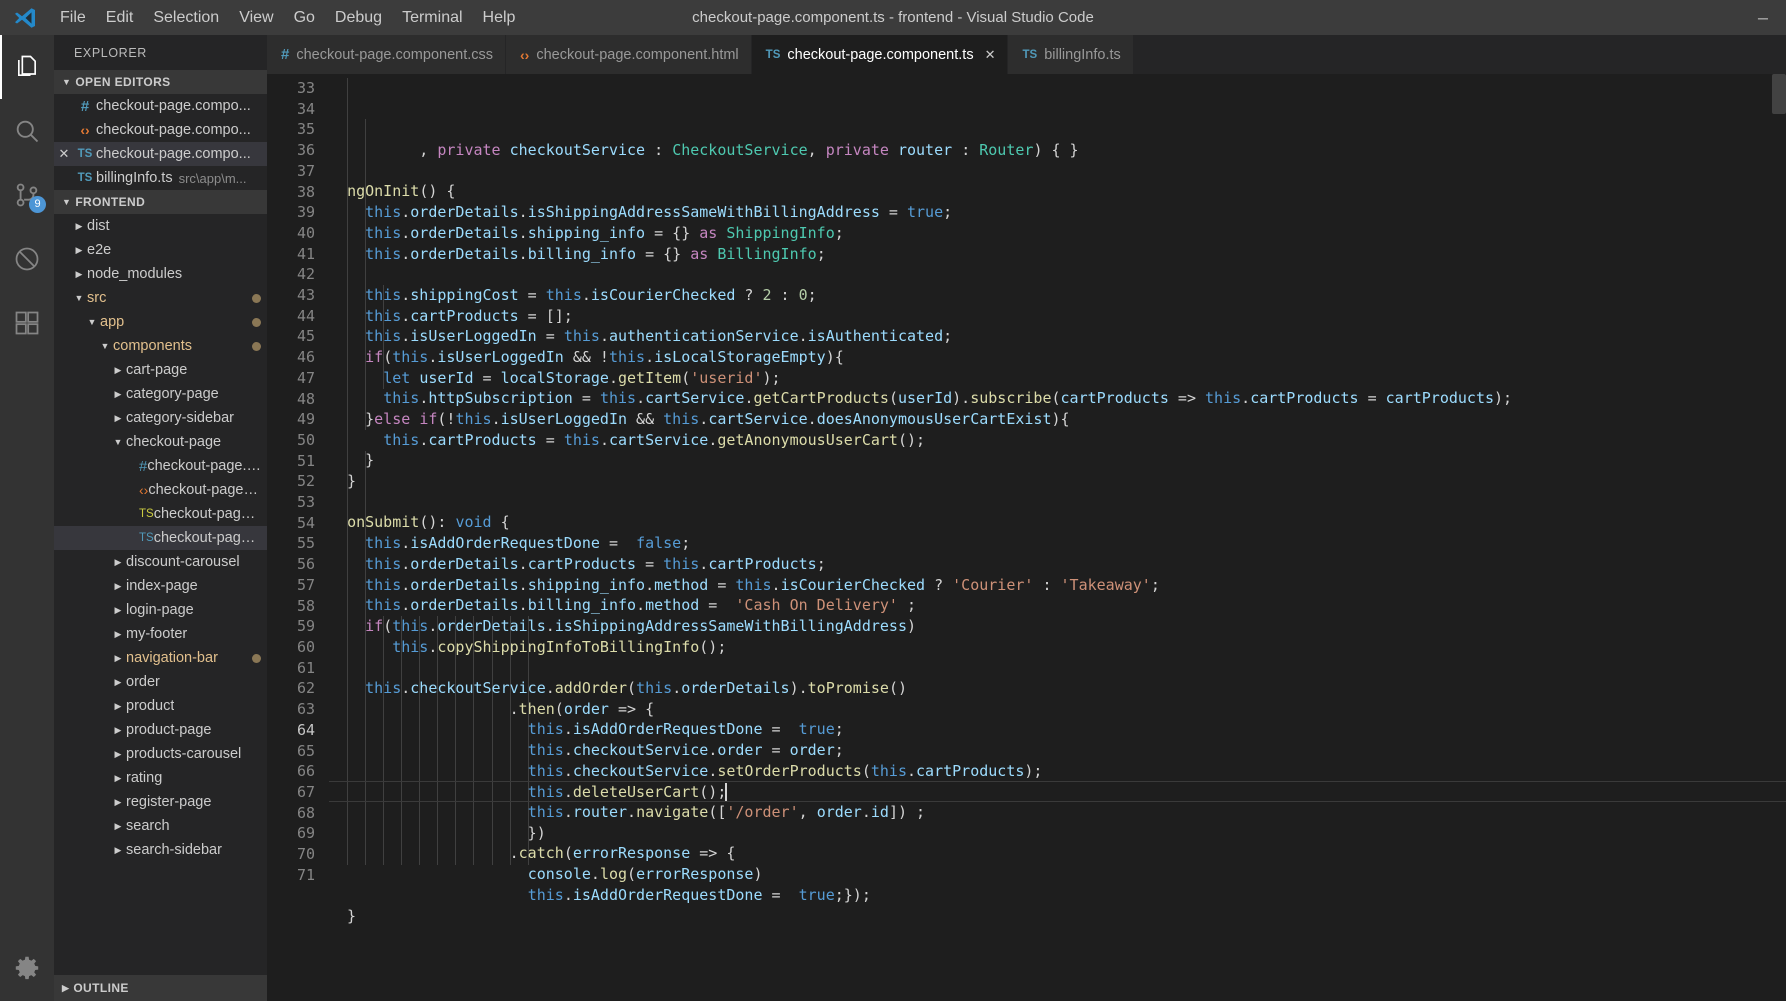 This screenshot has height=1001, width=1786. I want to click on tree-item-category-sidebar: ▶ category-sidebar, so click(160, 418).